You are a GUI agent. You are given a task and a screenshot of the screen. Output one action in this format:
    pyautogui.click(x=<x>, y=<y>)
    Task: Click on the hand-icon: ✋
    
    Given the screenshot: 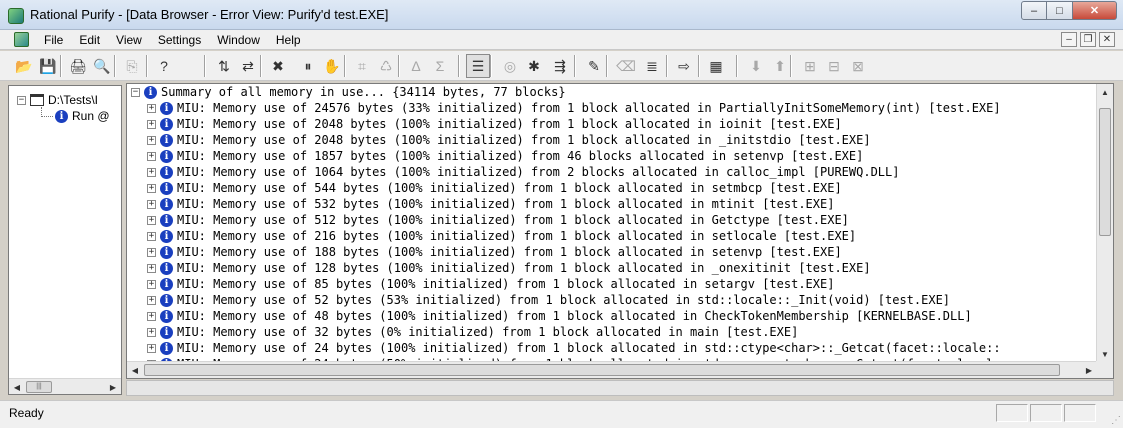 What is the action you would take?
    pyautogui.click(x=332, y=66)
    